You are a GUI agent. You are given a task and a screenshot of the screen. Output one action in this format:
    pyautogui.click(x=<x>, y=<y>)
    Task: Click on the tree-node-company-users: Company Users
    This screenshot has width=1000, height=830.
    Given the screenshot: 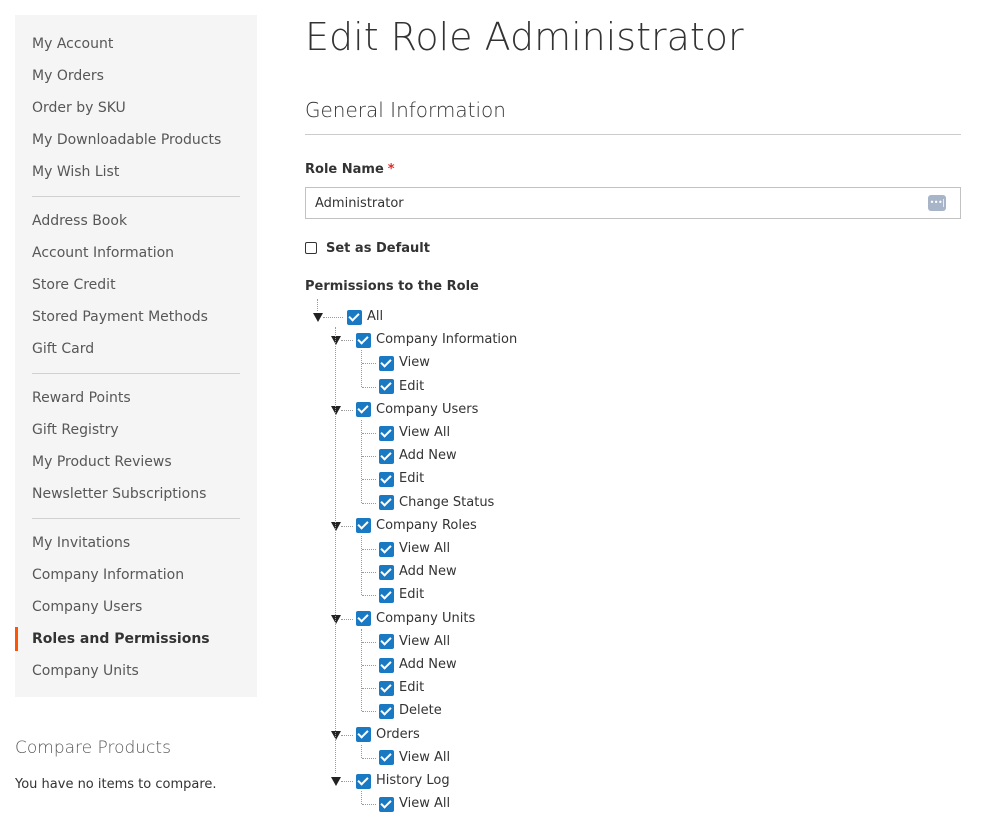 What is the action you would take?
    pyautogui.click(x=417, y=410)
    